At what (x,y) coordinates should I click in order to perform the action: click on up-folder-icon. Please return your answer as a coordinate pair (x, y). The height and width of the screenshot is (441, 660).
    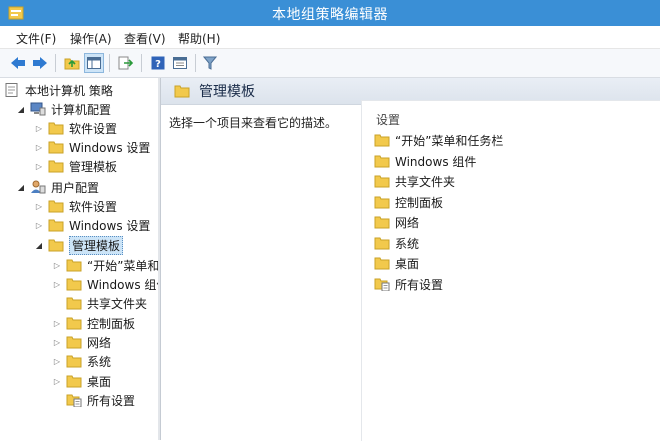
    Looking at the image, I should click on (72, 64).